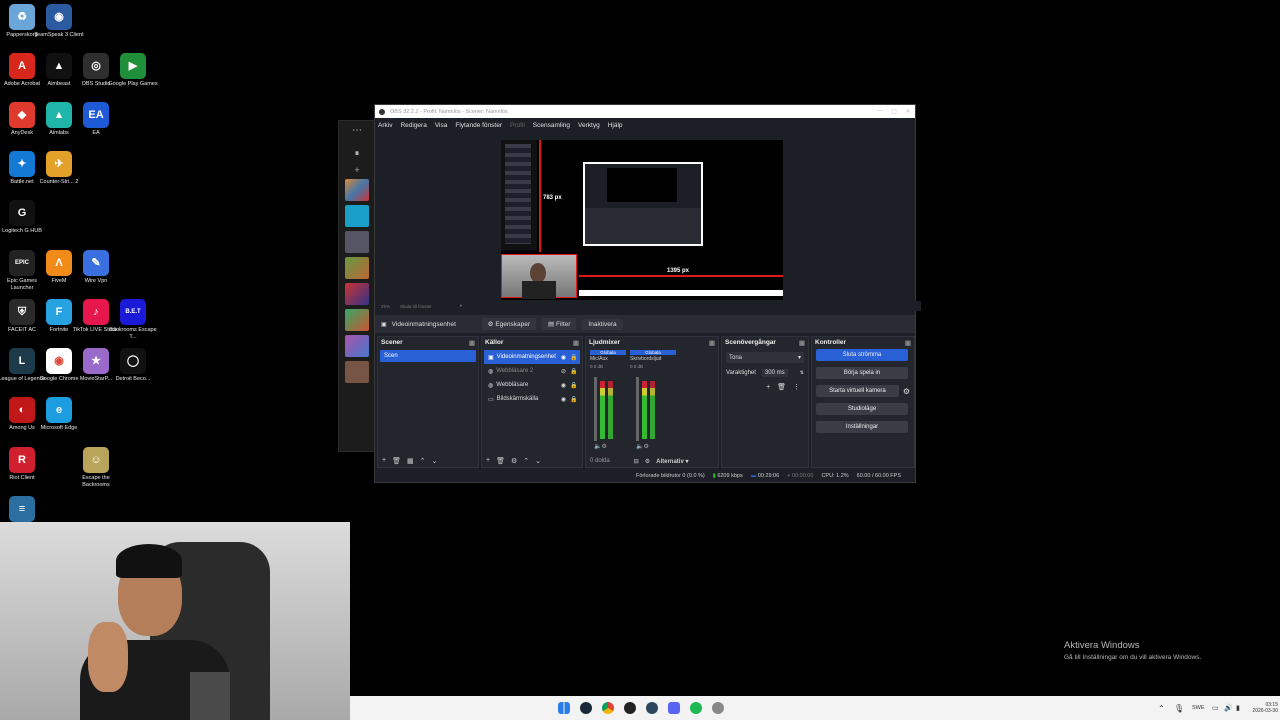 This screenshot has height=720, width=1280. Describe the element at coordinates (1179, 708) in the screenshot. I see `microphone-icon: 🎙` at that location.